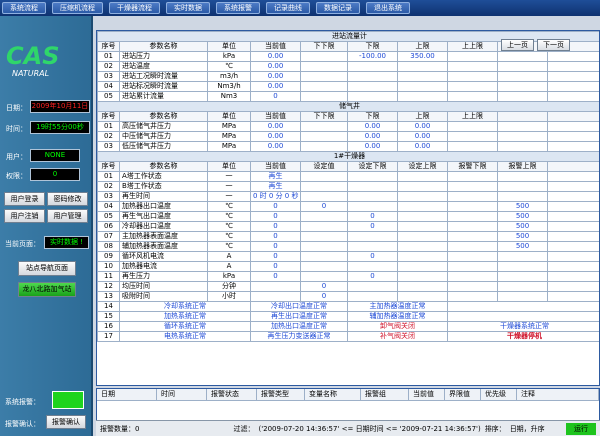 The height and width of the screenshot is (436, 600). What do you see at coordinates (68, 400) in the screenshot?
I see `system-alarm-indicator` at bounding box center [68, 400].